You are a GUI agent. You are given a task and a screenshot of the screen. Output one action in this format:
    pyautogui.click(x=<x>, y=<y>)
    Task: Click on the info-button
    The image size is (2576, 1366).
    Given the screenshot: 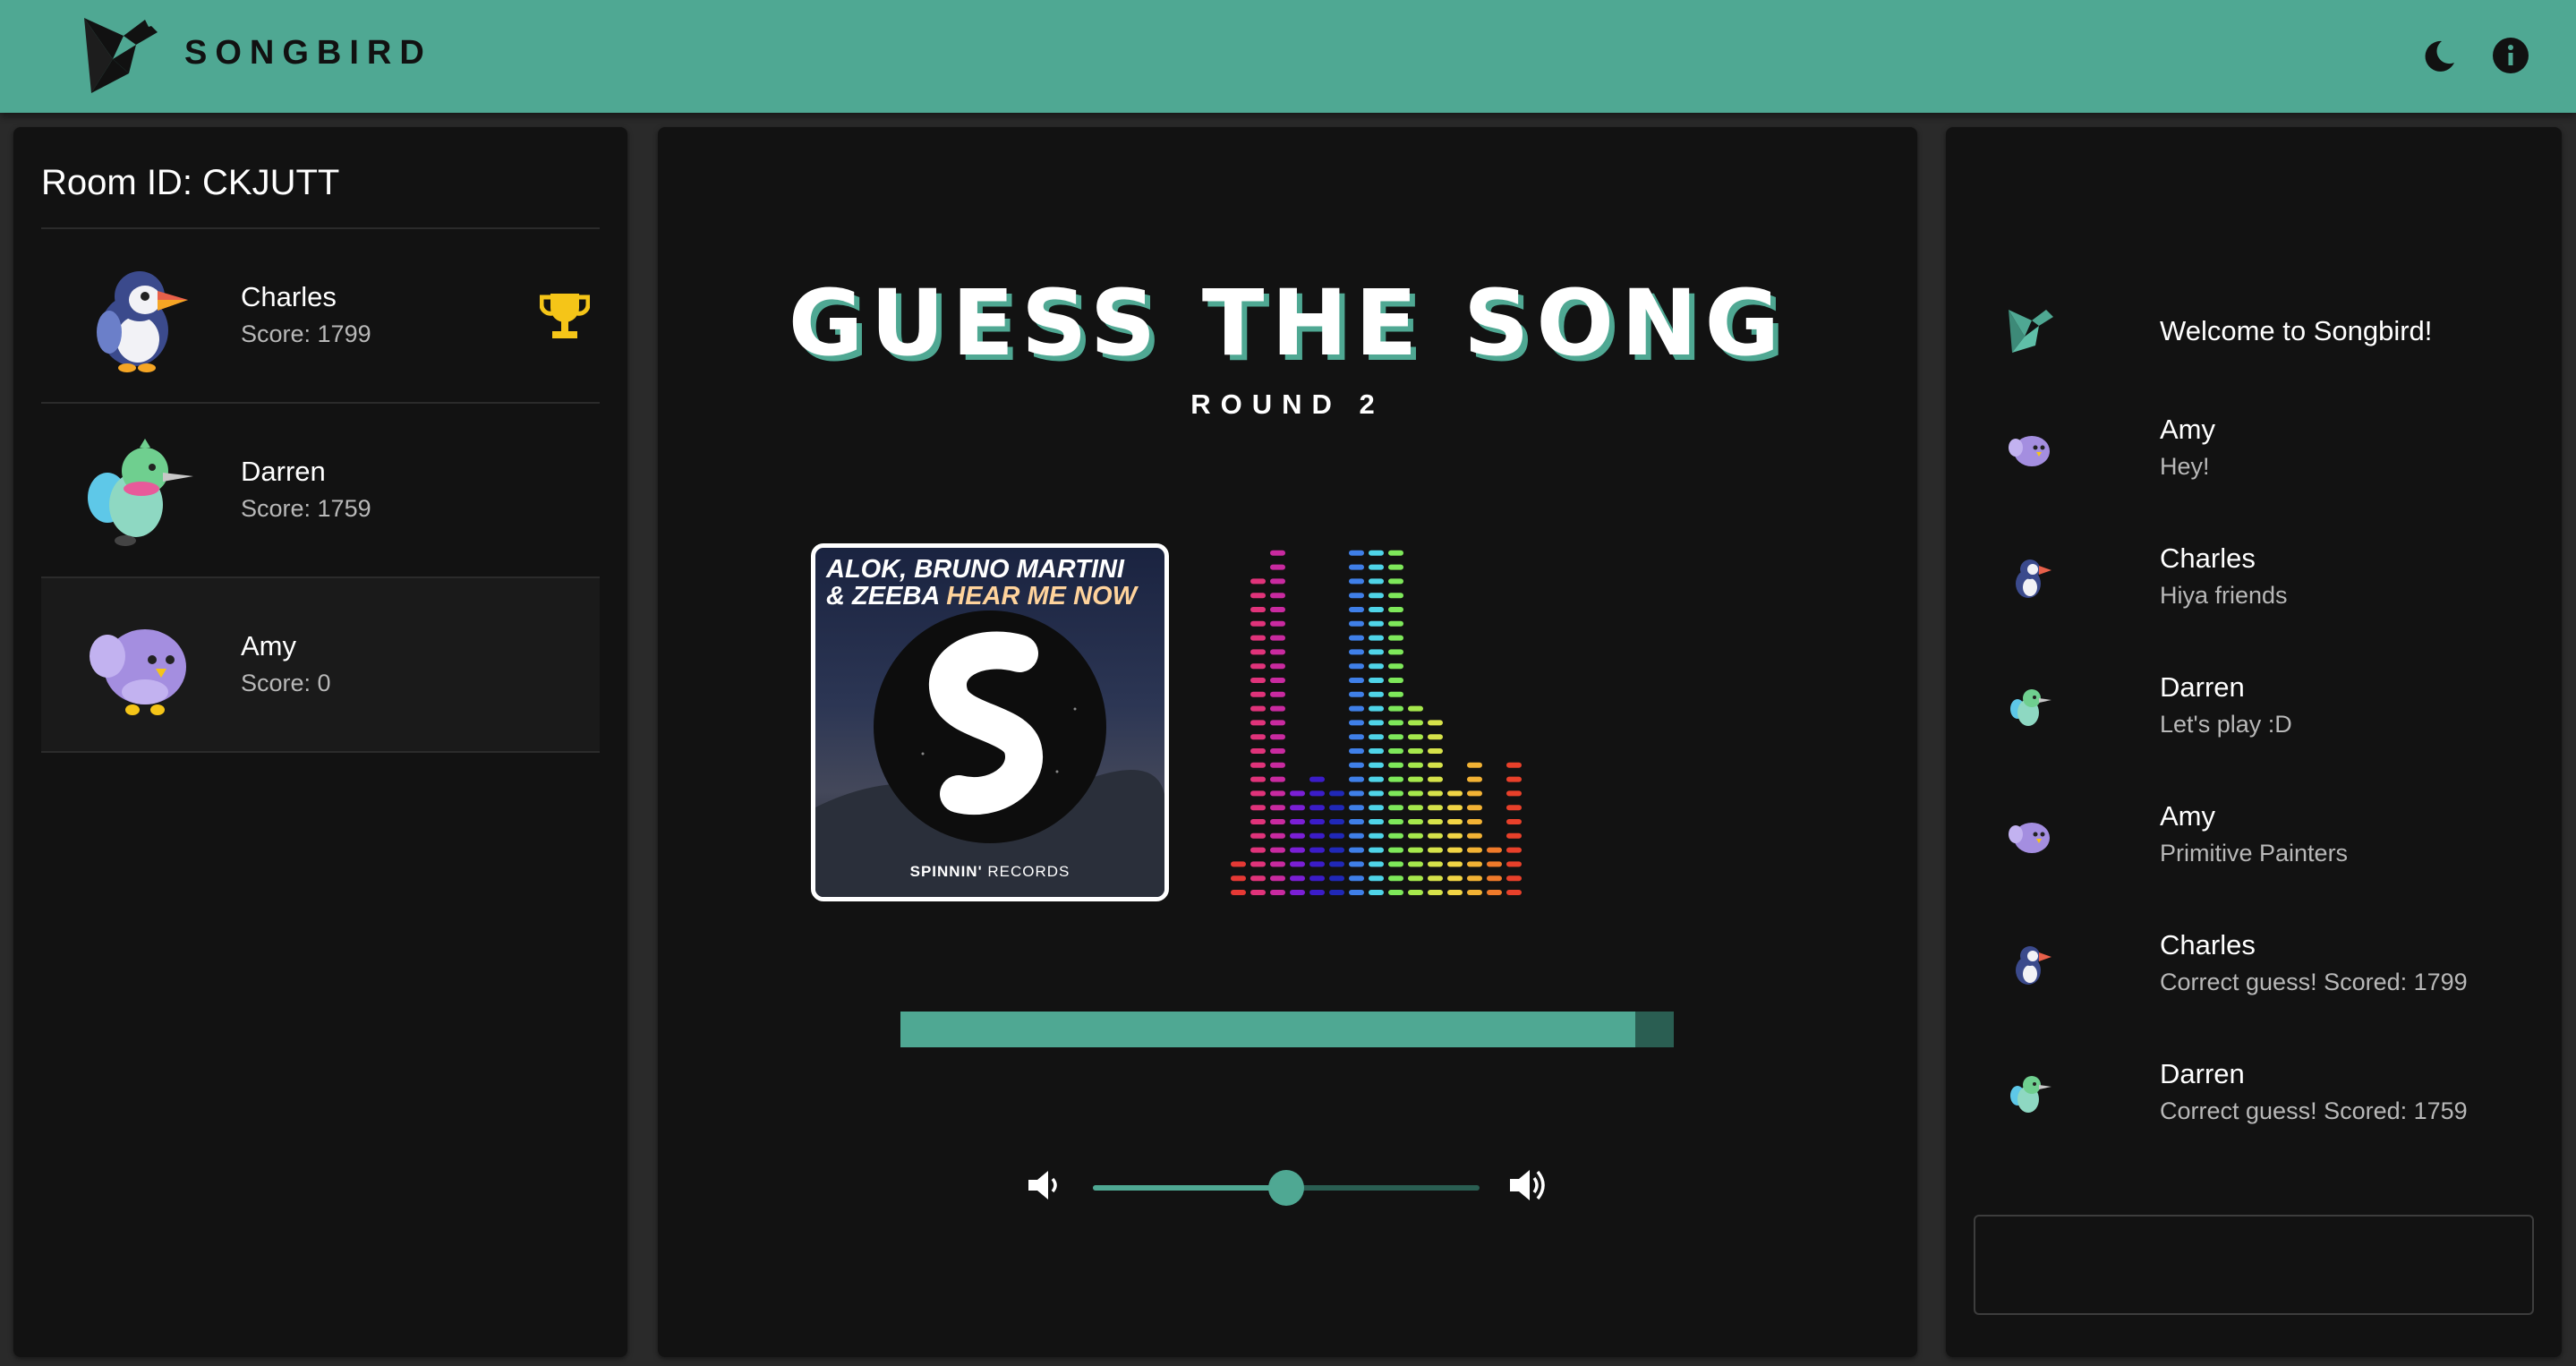 What is the action you would take?
    pyautogui.click(x=2511, y=55)
    